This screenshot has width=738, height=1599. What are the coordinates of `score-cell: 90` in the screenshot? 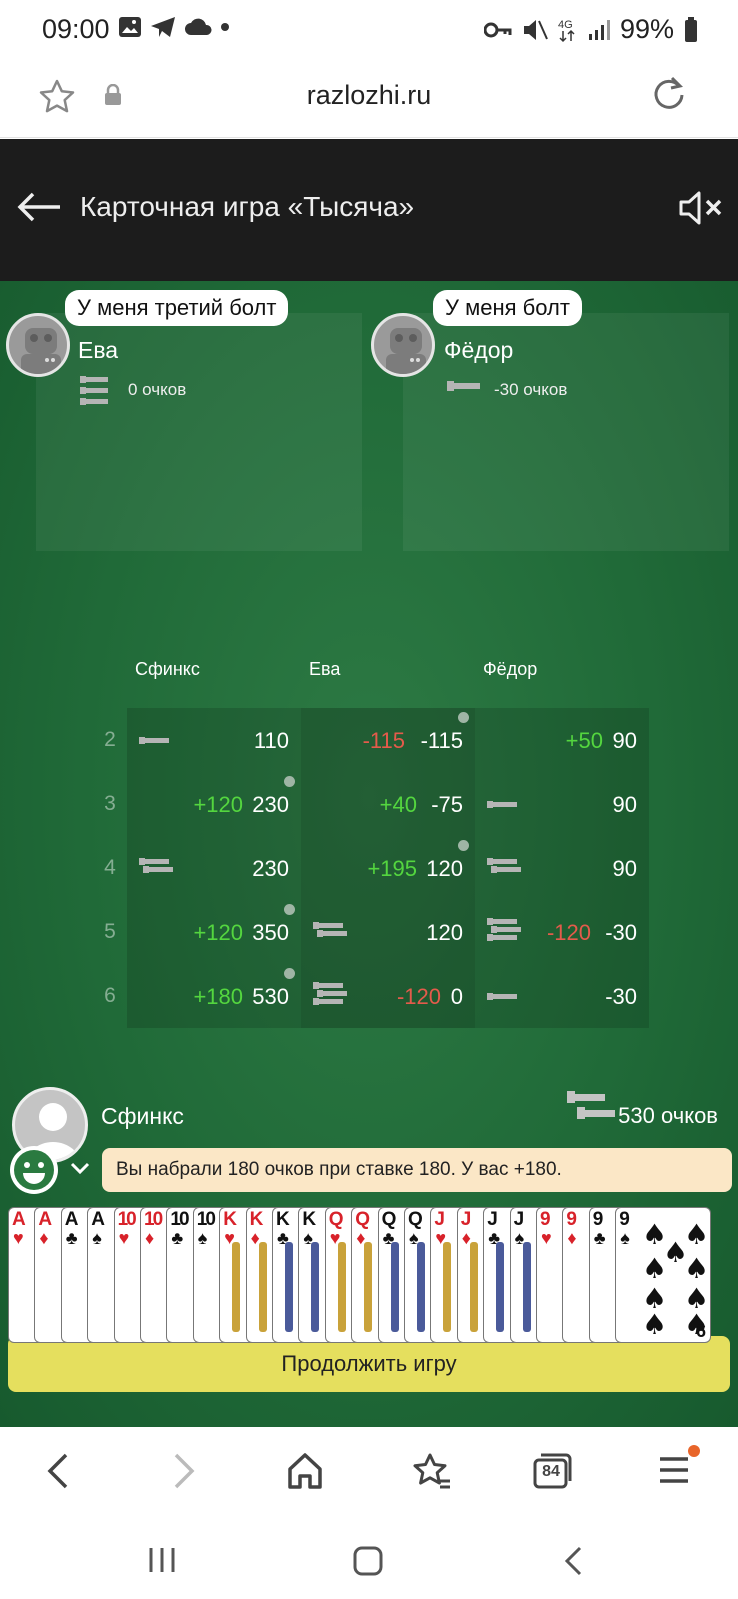 It's located at (562, 804).